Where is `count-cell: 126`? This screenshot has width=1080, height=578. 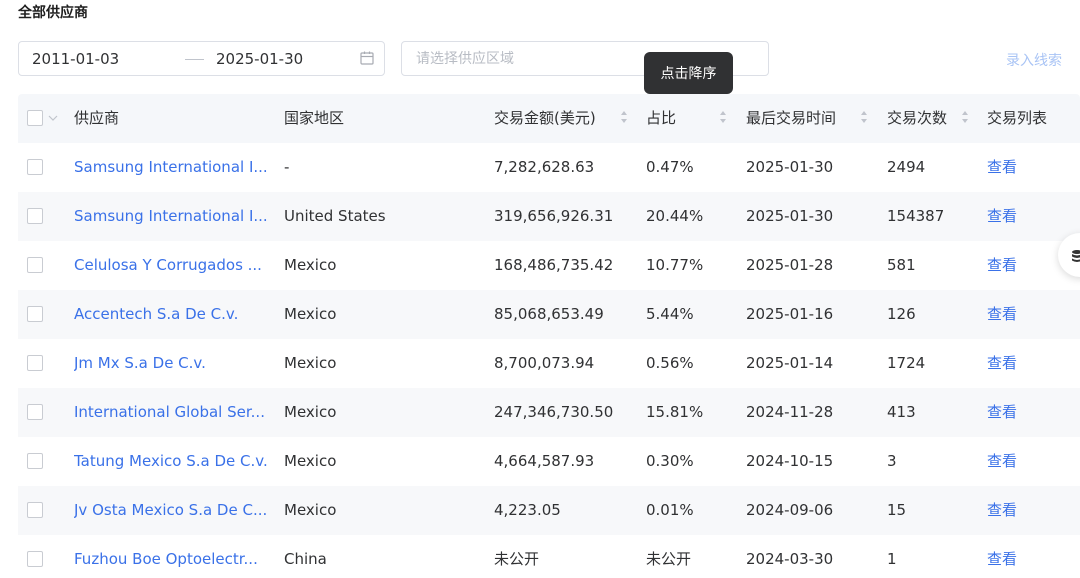
count-cell: 126 is located at coordinates (901, 314).